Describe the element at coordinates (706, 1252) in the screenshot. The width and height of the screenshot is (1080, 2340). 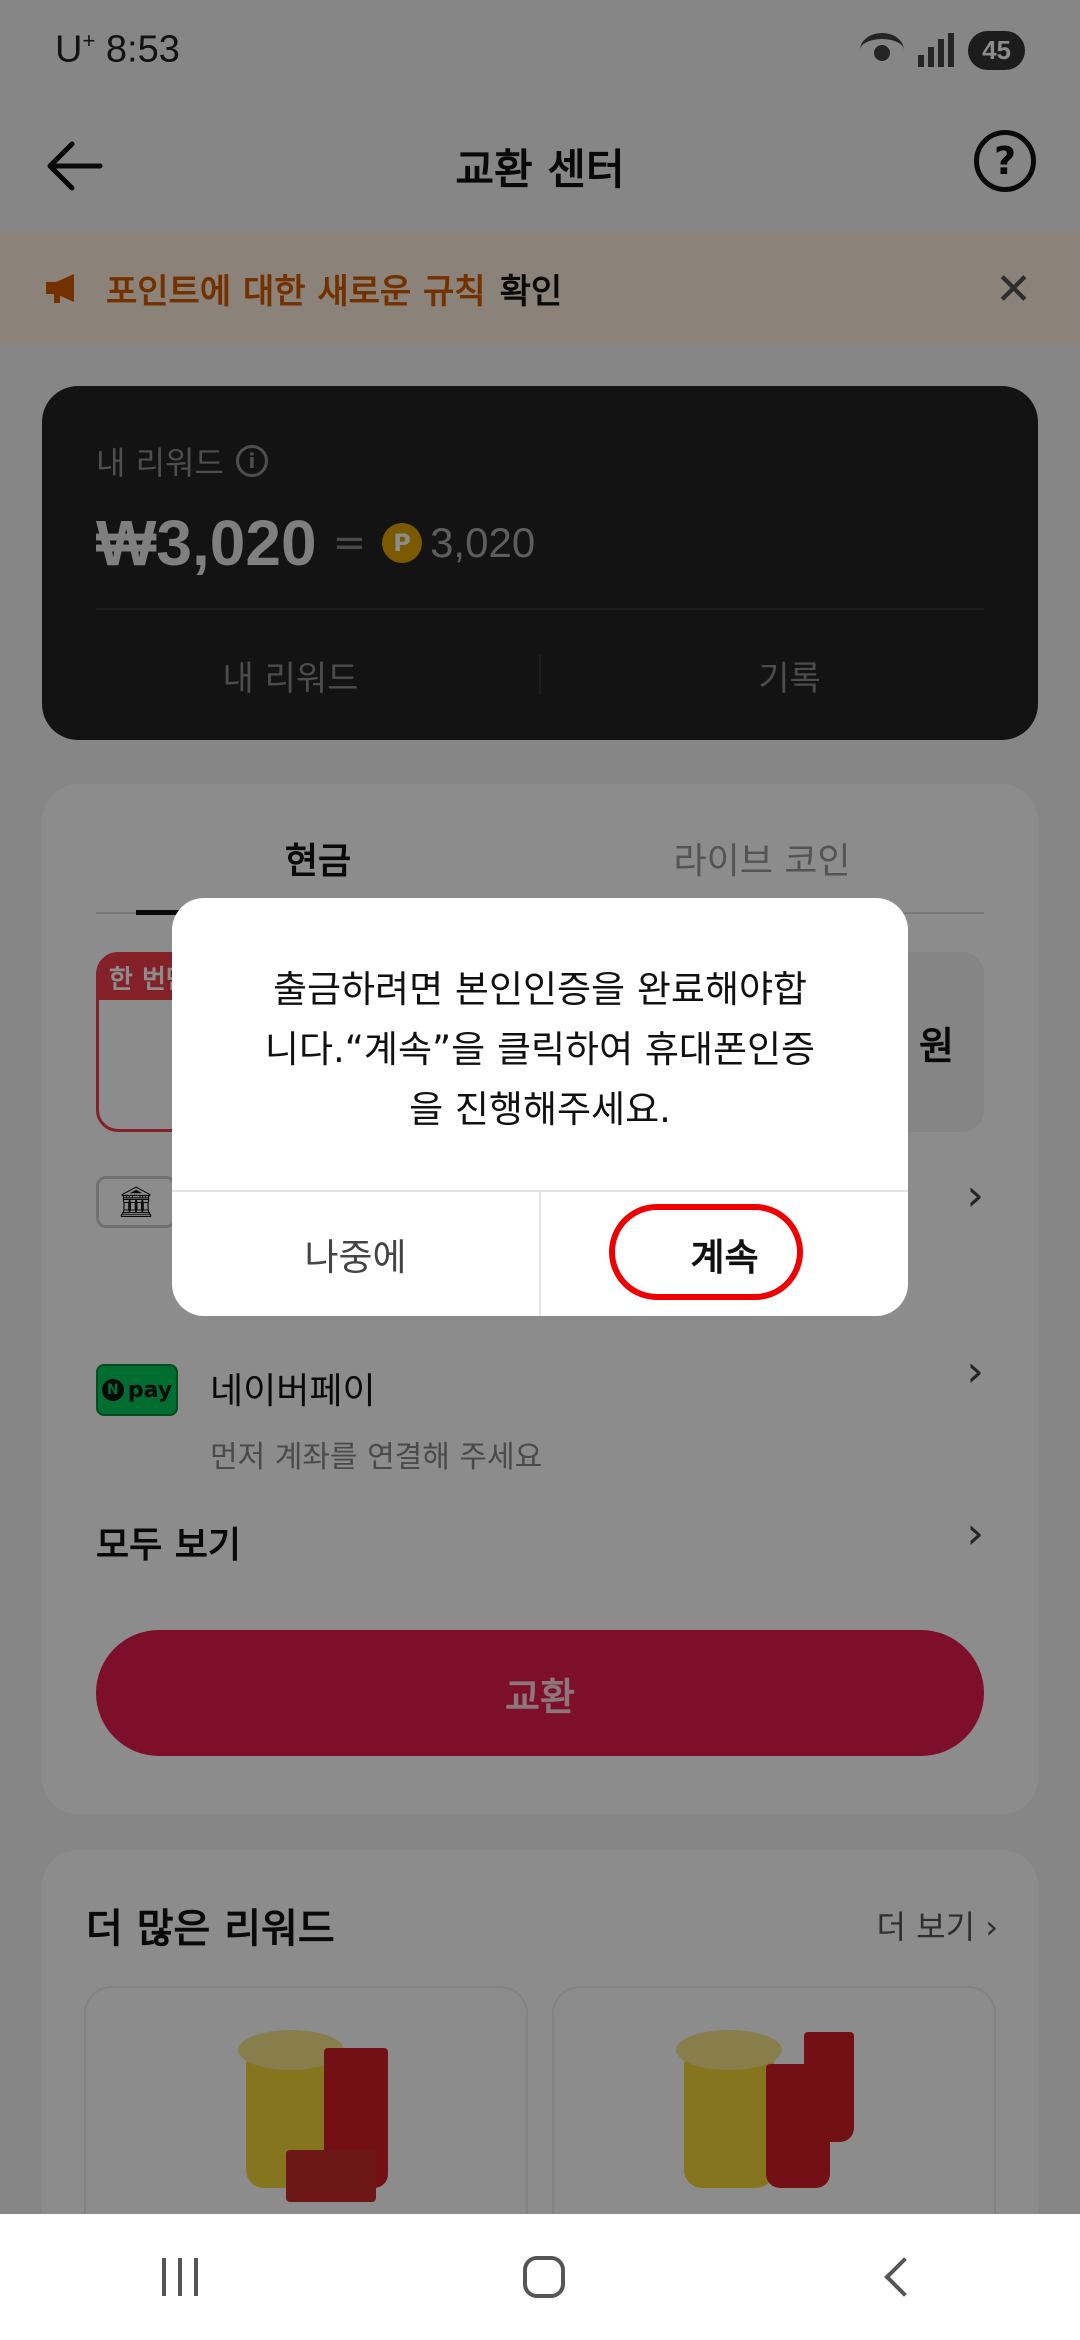
I see `highlight-ring` at that location.